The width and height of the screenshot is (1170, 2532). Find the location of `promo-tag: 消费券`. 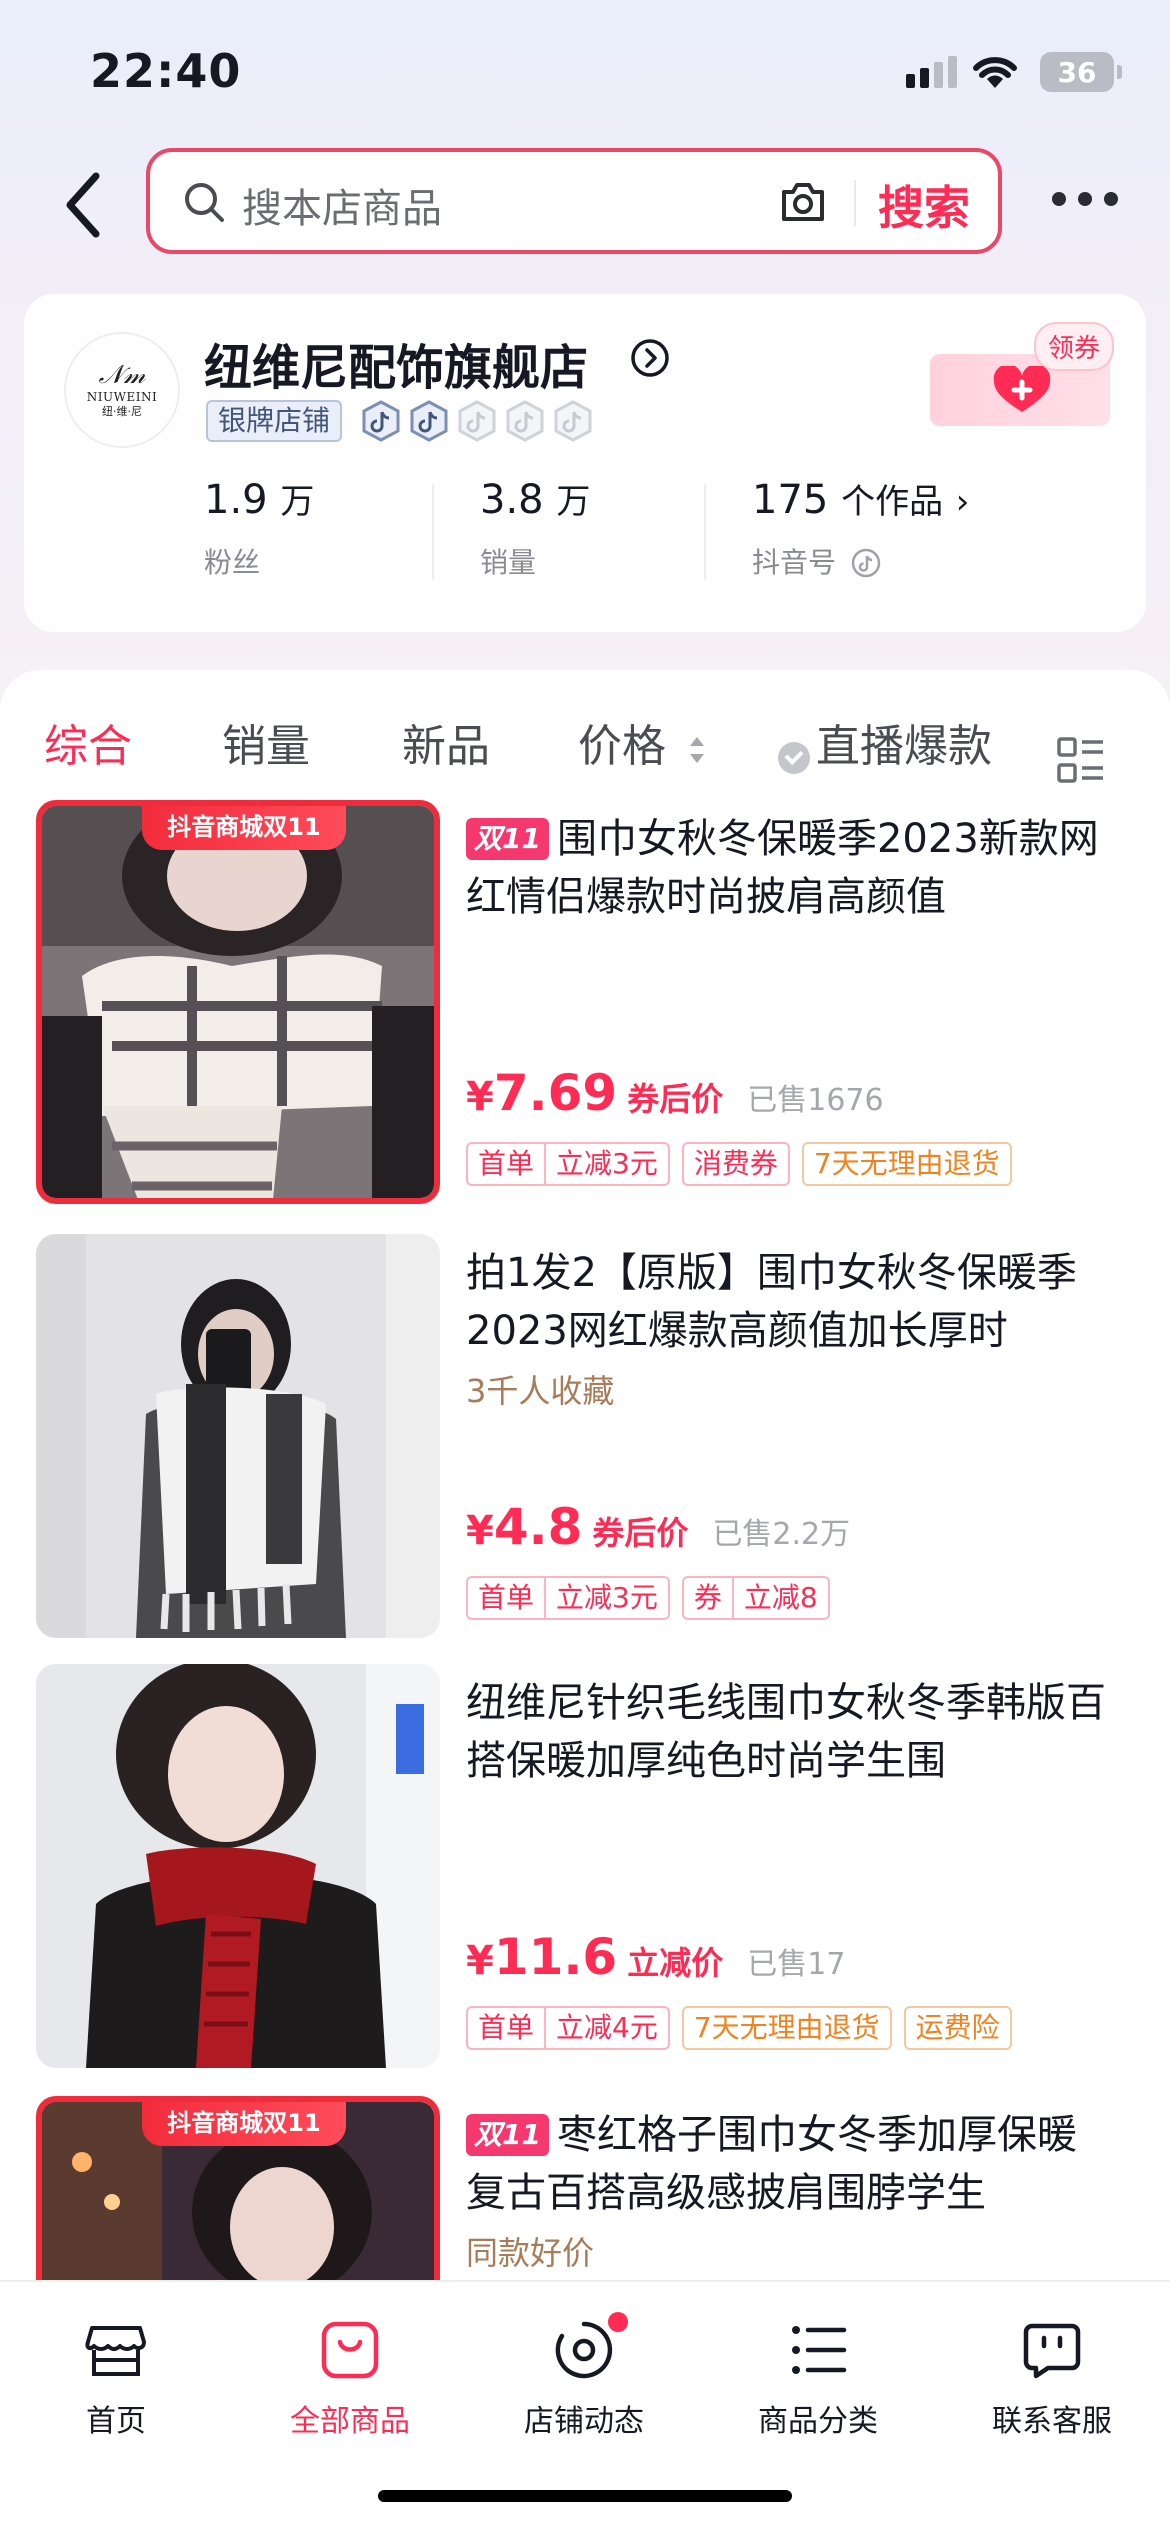

promo-tag: 消费券 is located at coordinates (735, 1164).